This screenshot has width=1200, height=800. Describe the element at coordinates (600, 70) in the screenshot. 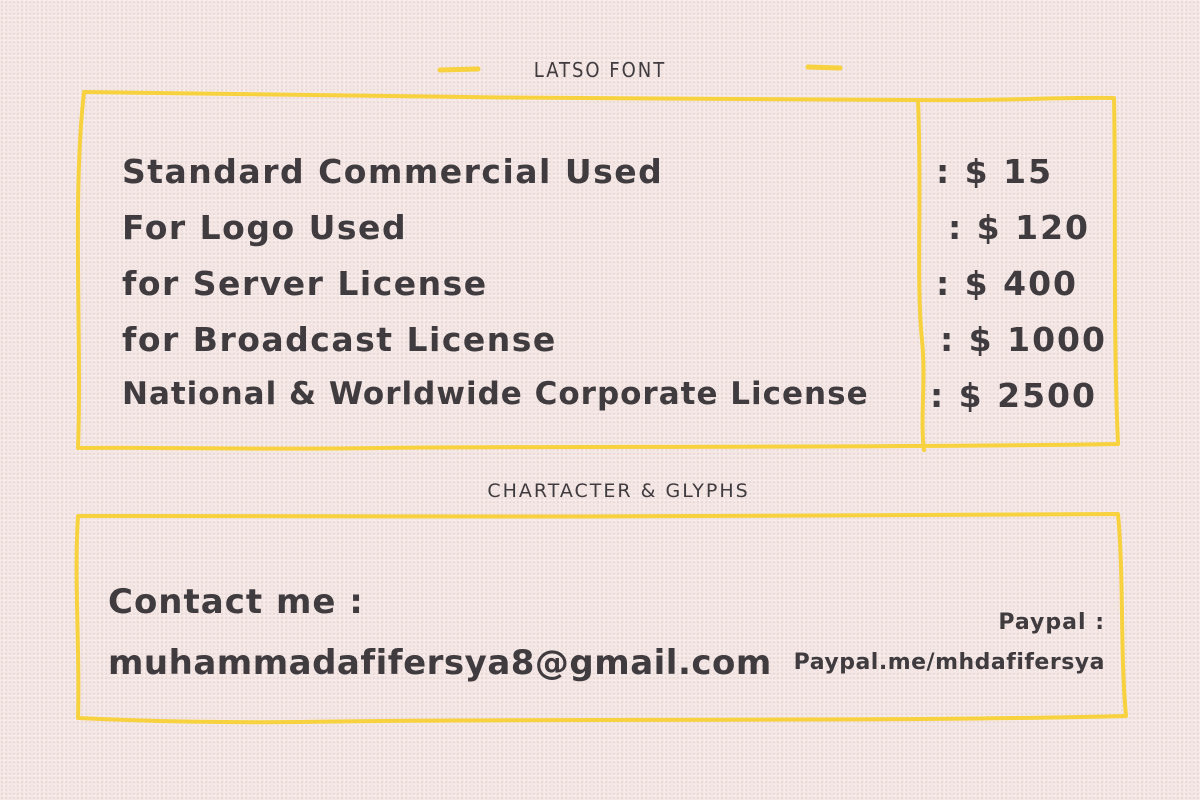

I see `page-title: LATSO FONT` at that location.